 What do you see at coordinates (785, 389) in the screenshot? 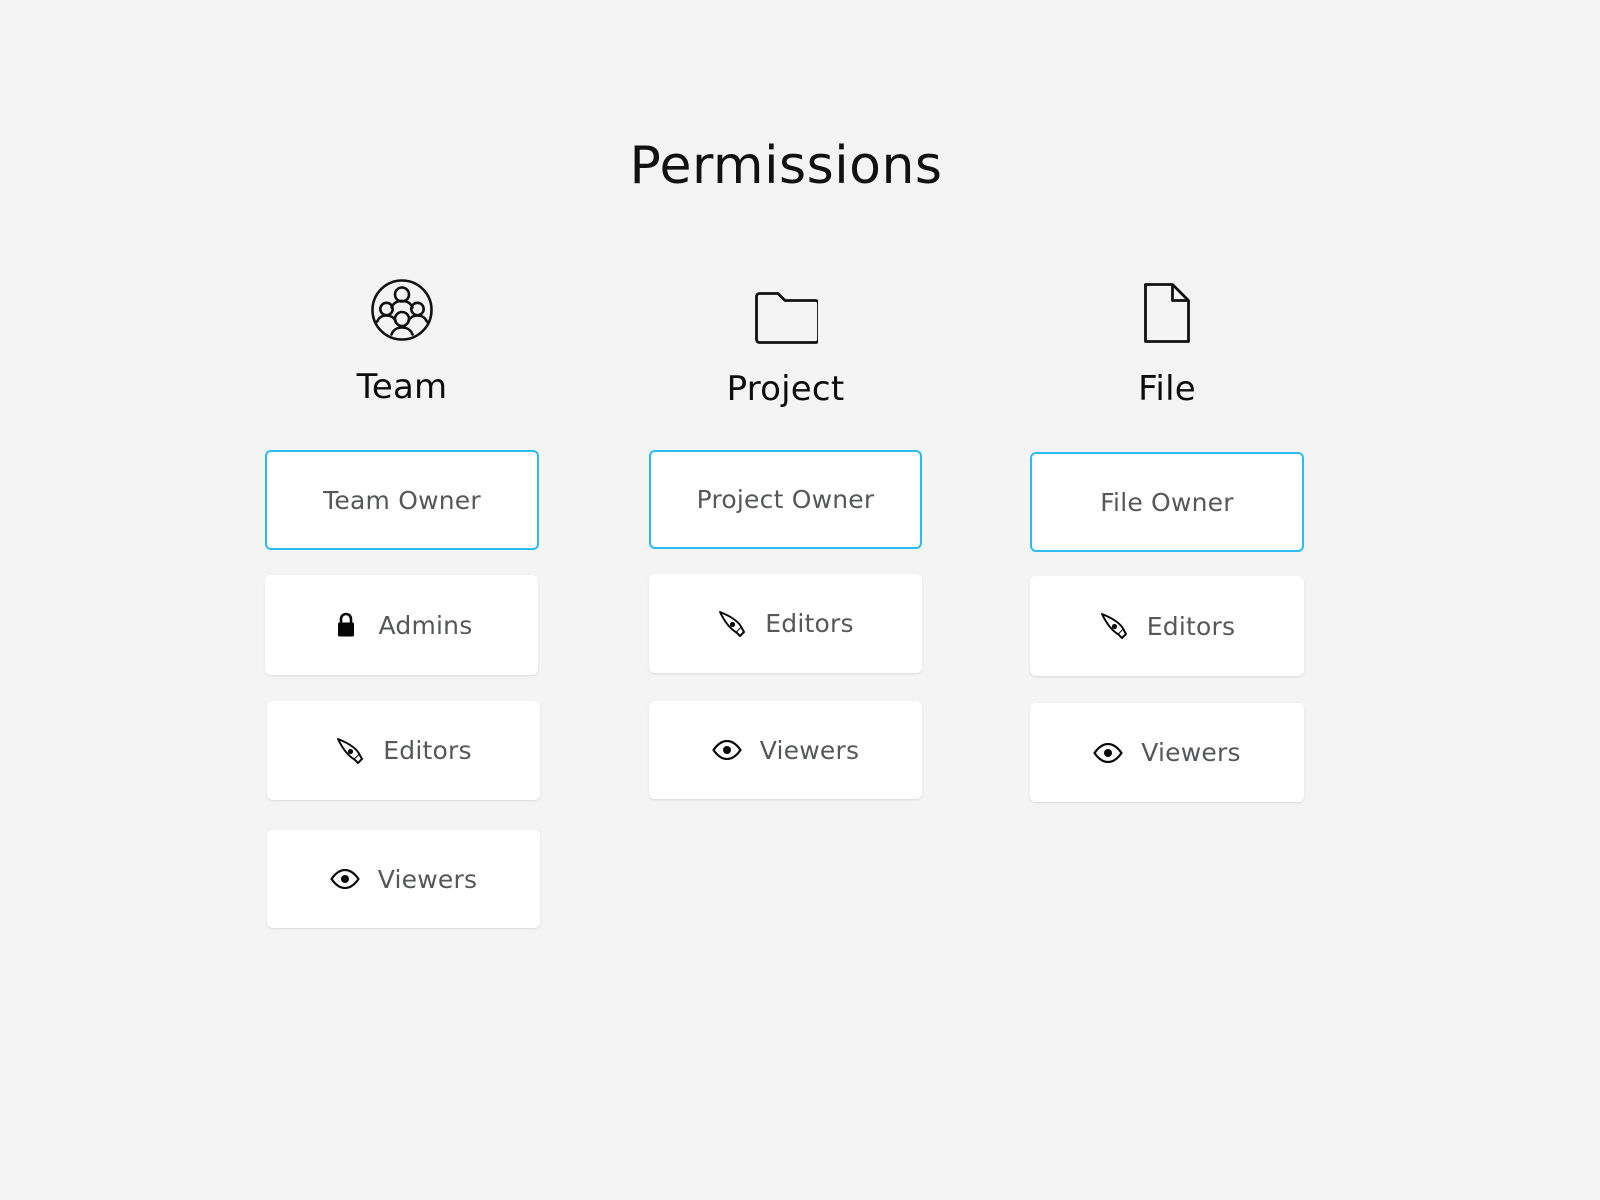
I see `column-label-project: Project` at bounding box center [785, 389].